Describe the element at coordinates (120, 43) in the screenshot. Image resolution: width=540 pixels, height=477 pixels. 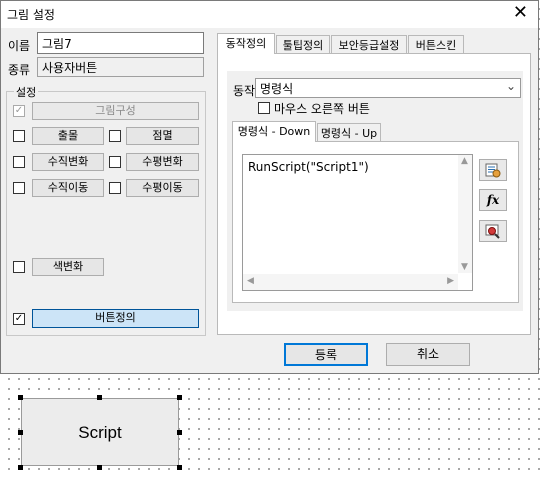
I see `name-field: 그림7` at that location.